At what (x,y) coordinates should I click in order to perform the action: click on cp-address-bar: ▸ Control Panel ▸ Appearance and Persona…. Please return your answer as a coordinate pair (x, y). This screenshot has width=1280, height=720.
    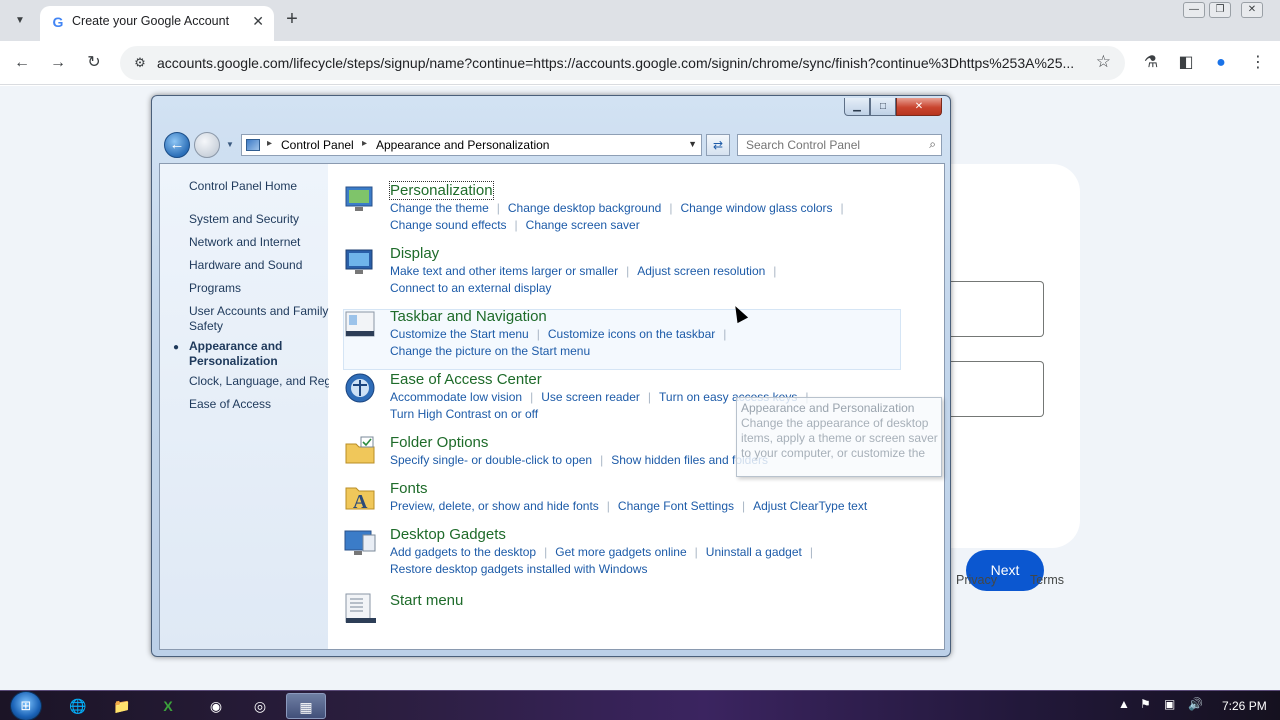
    Looking at the image, I should click on (471, 145).